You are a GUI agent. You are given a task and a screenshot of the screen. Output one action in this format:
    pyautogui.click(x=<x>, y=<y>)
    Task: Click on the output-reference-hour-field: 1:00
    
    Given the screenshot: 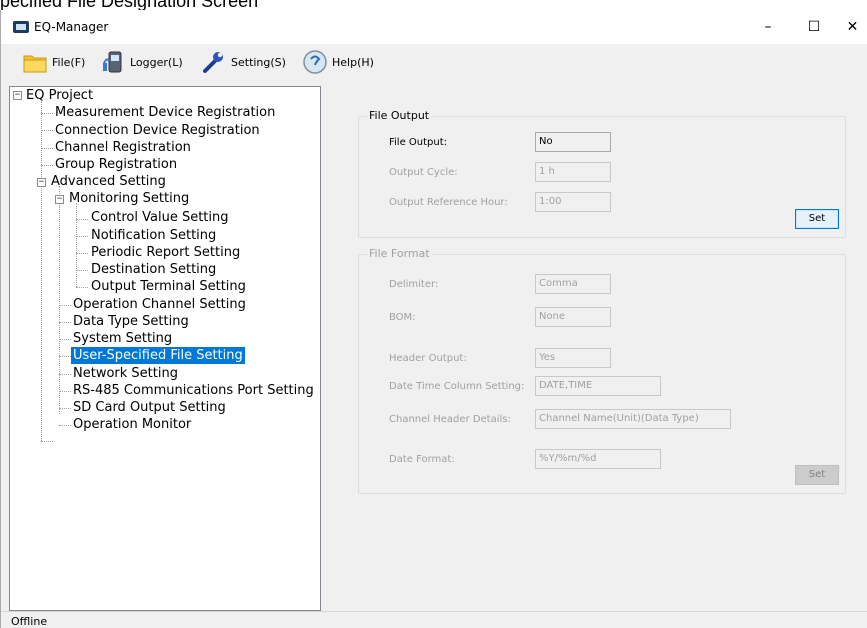 What is the action you would take?
    pyautogui.click(x=573, y=202)
    